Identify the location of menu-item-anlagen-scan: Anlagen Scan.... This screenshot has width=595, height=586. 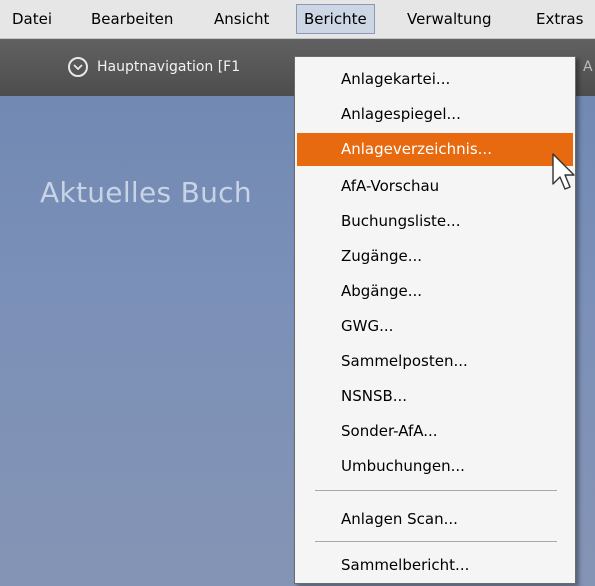
(435, 519).